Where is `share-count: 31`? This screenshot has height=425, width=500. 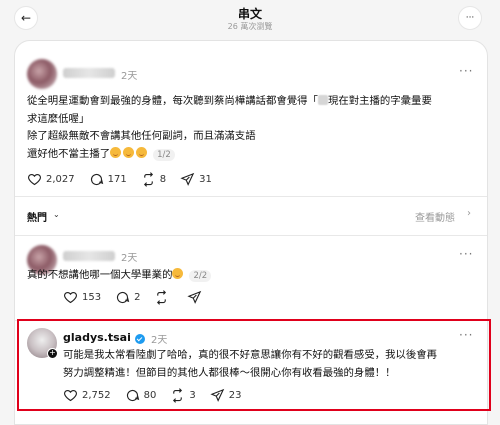
share-count: 31 is located at coordinates (205, 179).